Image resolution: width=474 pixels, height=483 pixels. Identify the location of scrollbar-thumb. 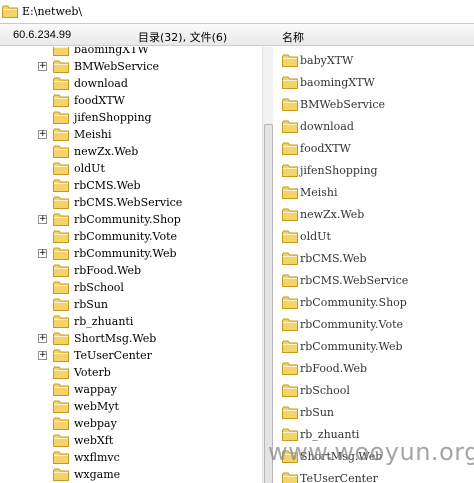
(268, 303).